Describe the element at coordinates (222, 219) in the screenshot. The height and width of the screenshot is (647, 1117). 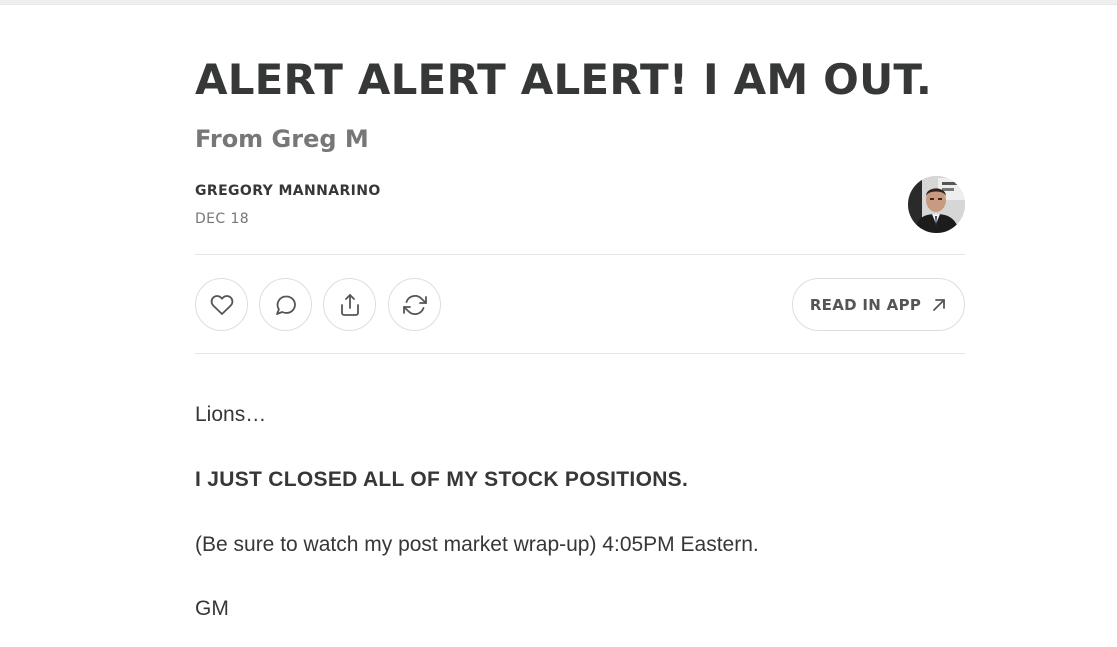
I see `post-date: DEC 18` at that location.